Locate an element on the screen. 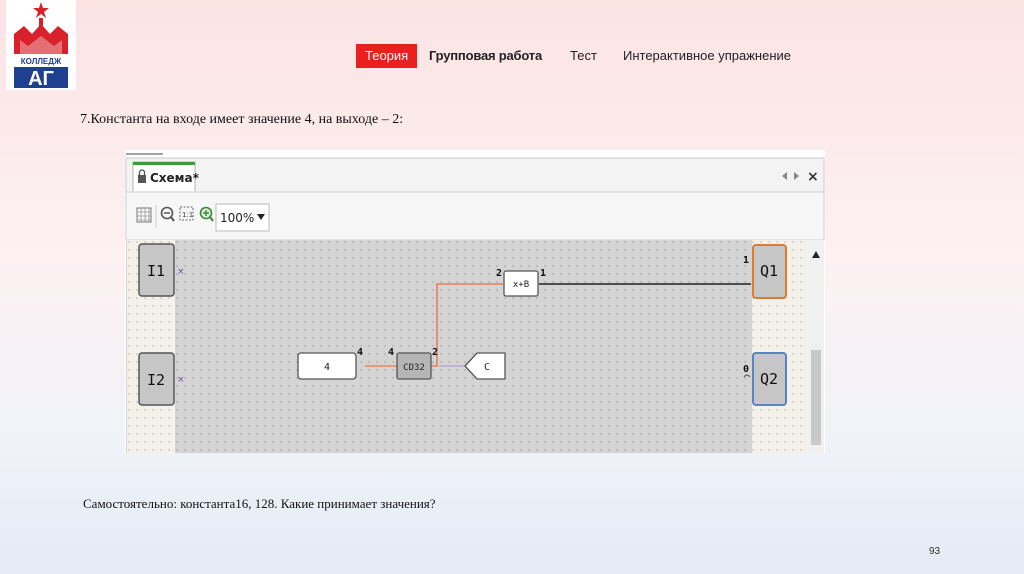  output-q1-block: Q1 is located at coordinates (769, 271).